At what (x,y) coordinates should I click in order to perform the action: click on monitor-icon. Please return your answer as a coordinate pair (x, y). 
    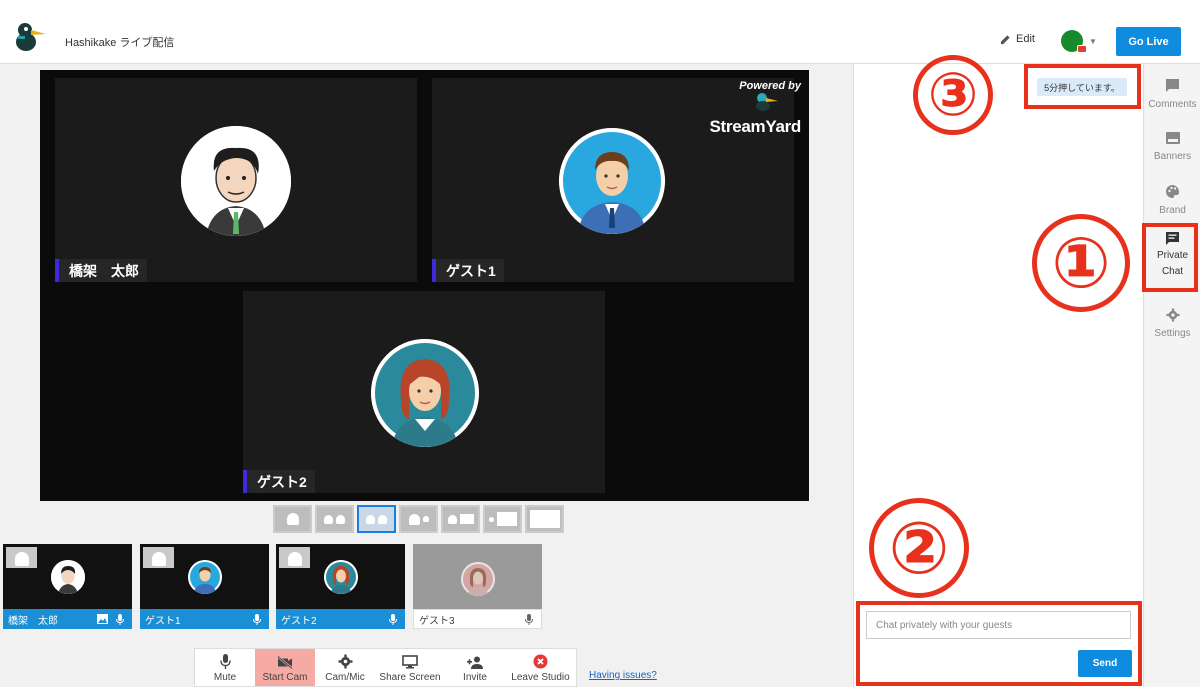
    Looking at the image, I should click on (410, 662).